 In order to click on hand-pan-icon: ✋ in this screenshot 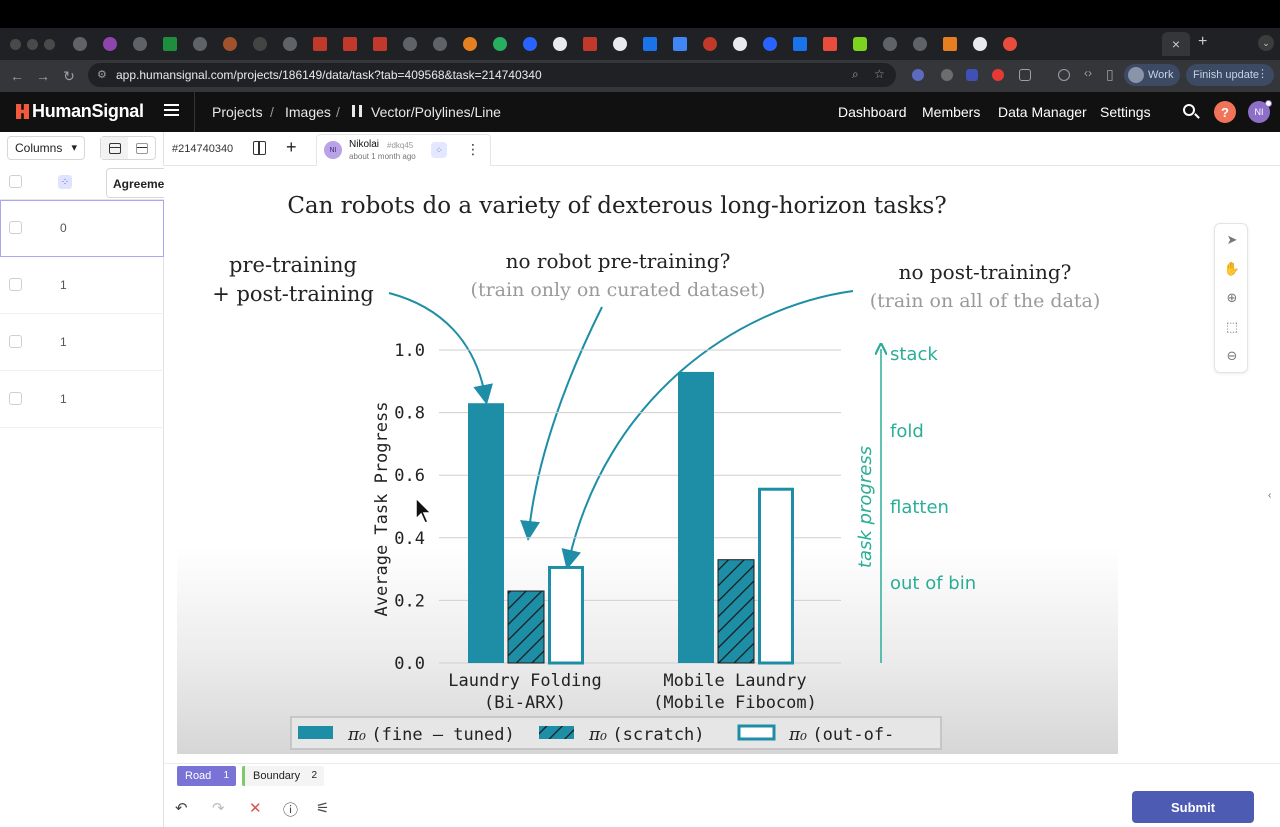, I will do `click(1232, 269)`.